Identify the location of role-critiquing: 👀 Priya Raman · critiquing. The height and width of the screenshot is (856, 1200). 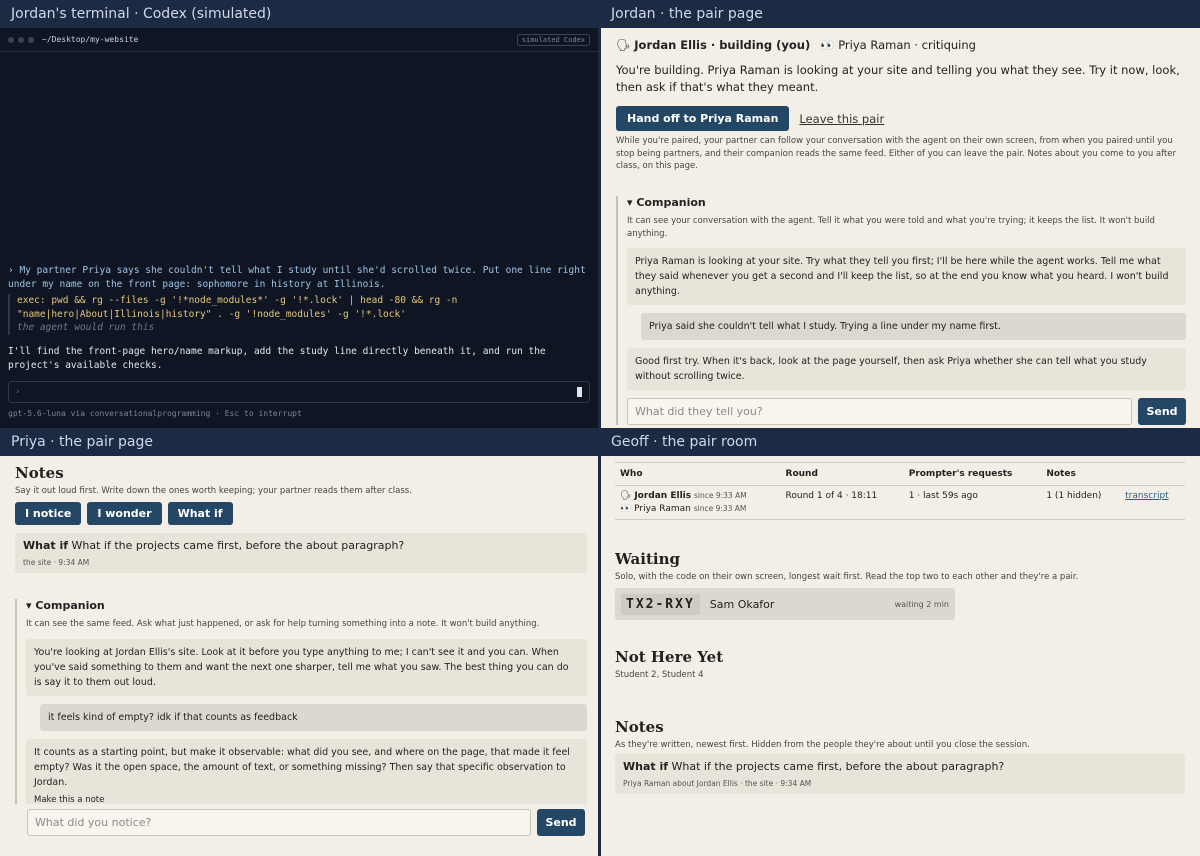
(898, 45).